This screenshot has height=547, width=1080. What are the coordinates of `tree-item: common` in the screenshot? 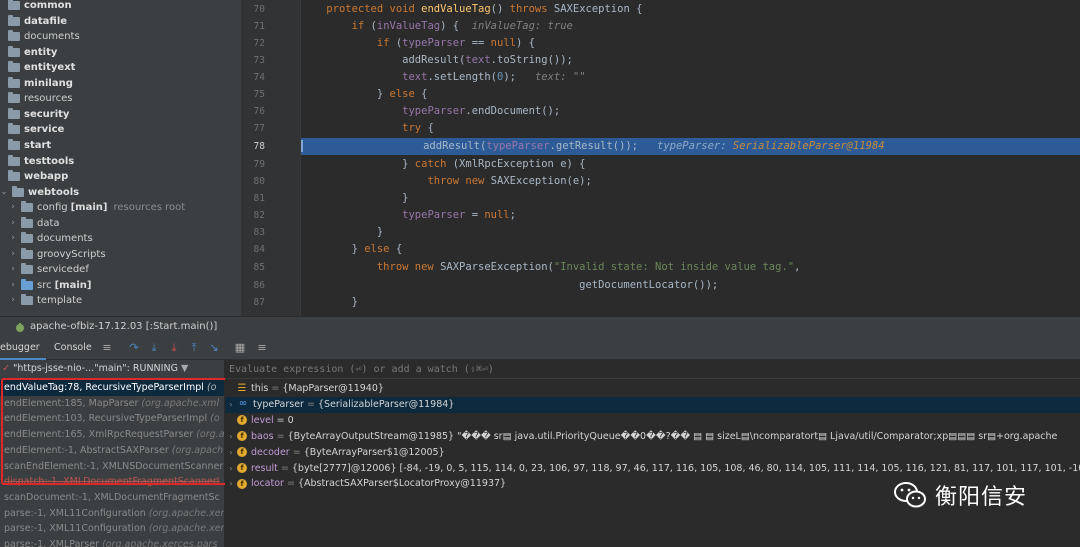 It's located at (40, 6).